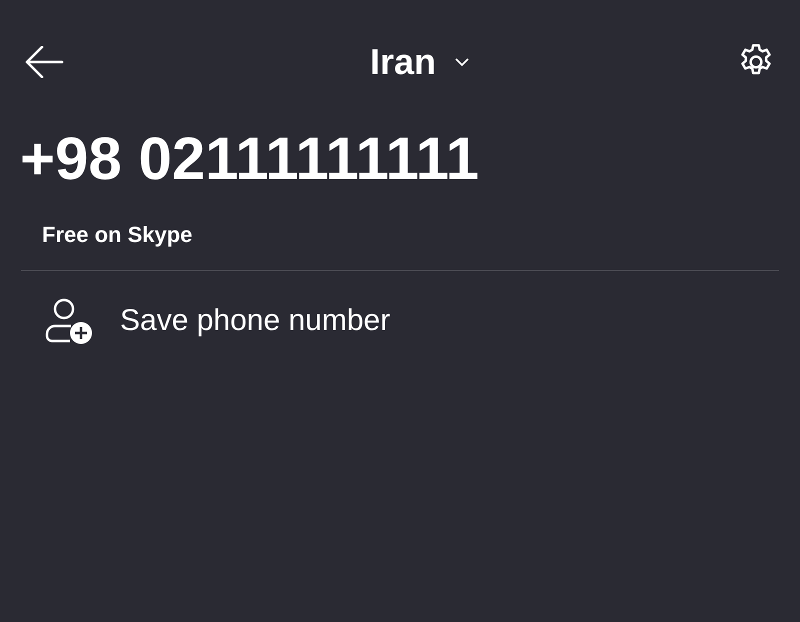 The width and height of the screenshot is (800, 622). What do you see at coordinates (69, 321) in the screenshot?
I see `person-add-icon` at bounding box center [69, 321].